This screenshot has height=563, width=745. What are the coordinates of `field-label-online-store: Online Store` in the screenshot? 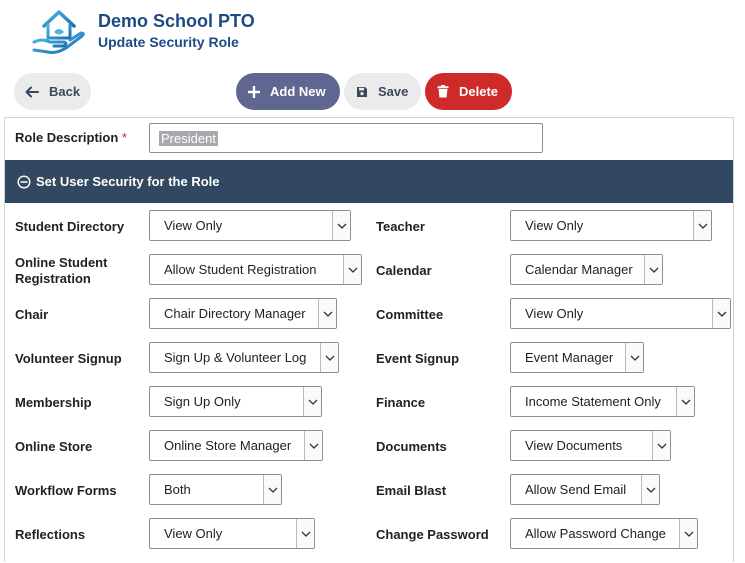 It's located at (54, 446).